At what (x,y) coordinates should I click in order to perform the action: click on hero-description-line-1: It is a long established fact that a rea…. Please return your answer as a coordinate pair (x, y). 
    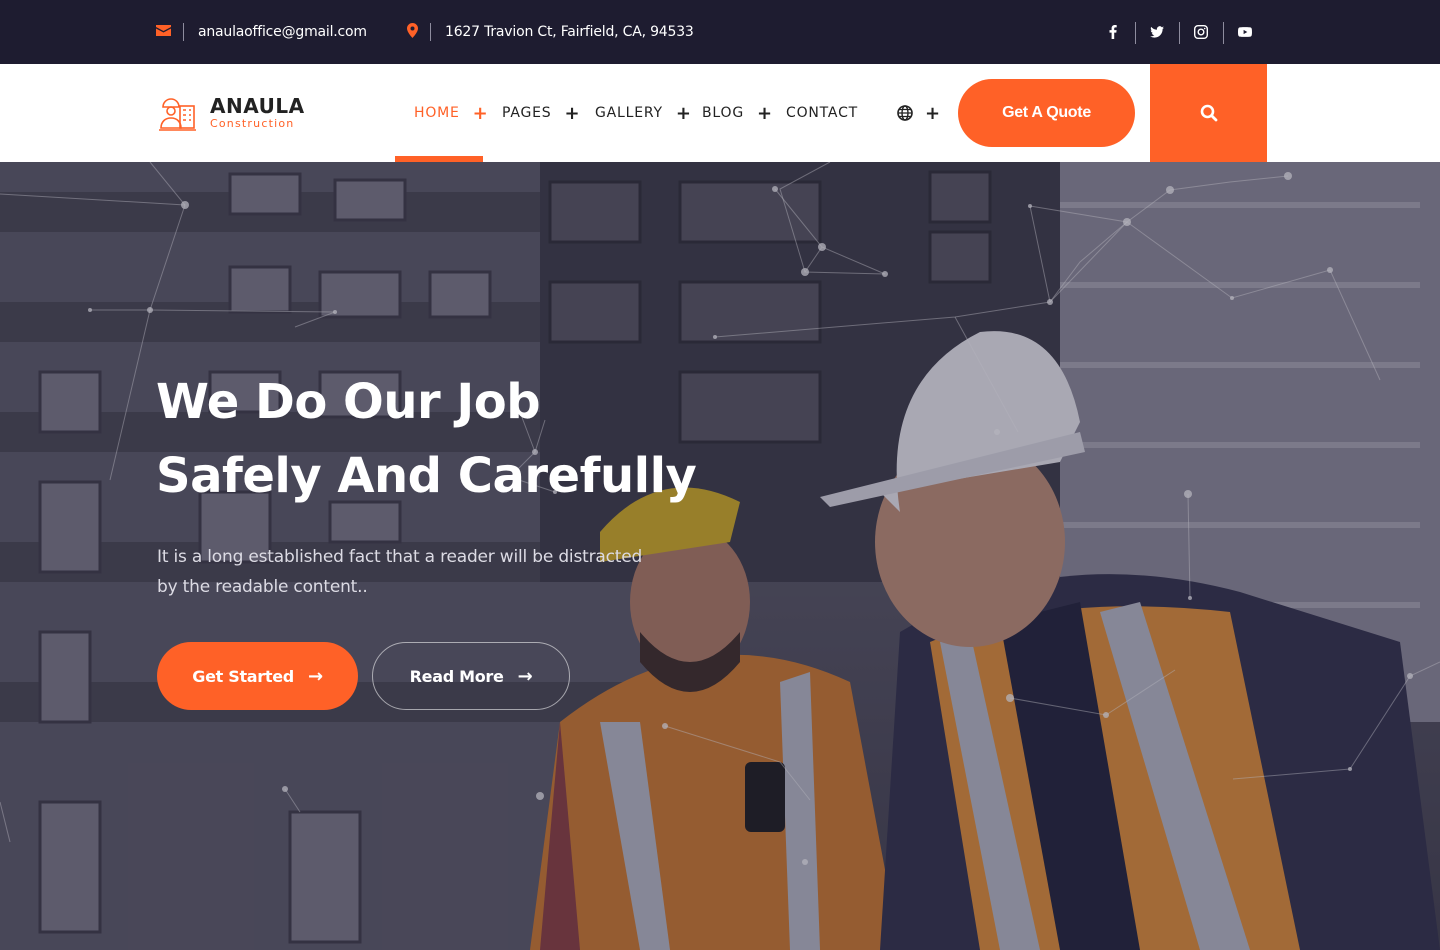
    Looking at the image, I should click on (400, 557).